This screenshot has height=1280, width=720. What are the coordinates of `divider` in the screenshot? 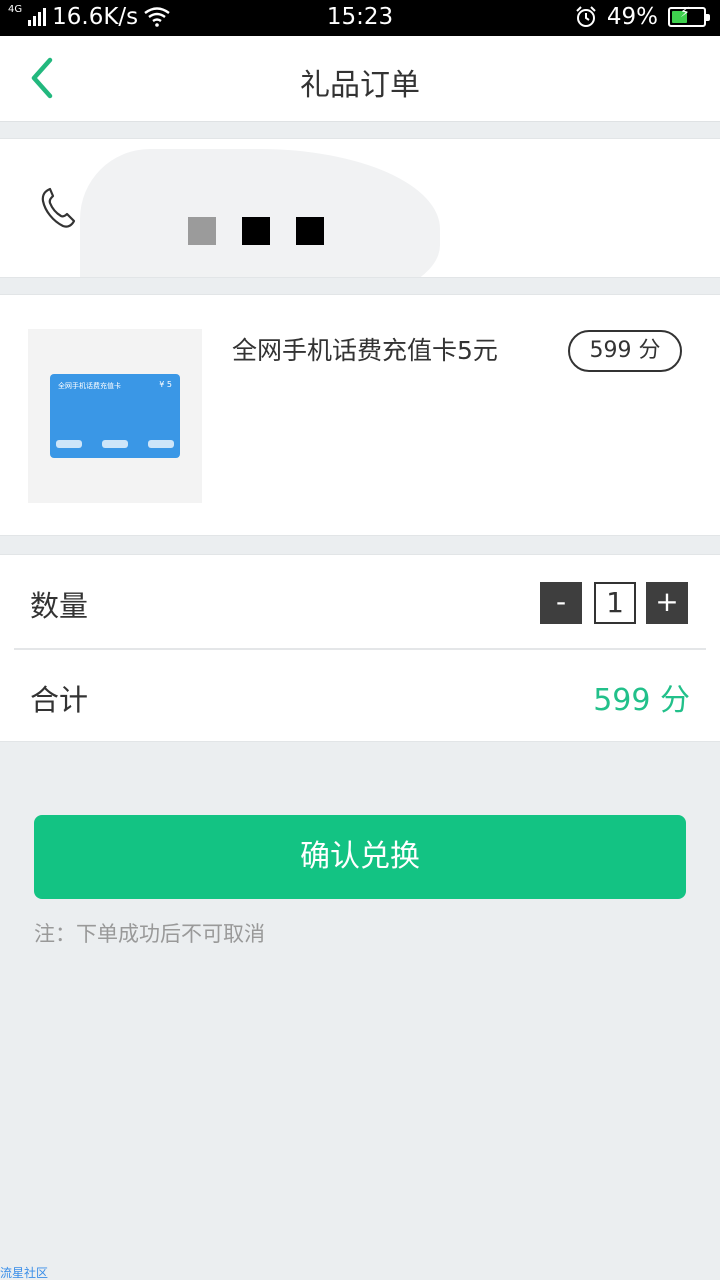 It's located at (360, 649).